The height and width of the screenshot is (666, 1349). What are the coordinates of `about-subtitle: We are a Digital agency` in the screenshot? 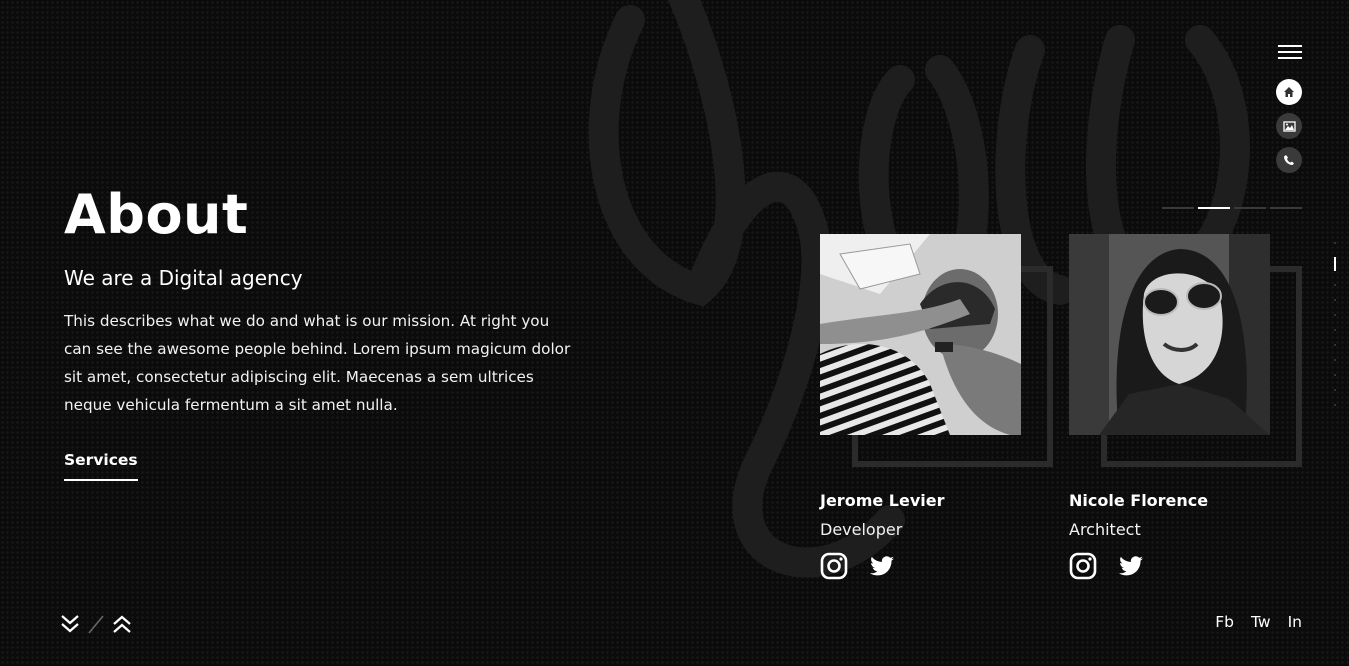 It's located at (183, 278).